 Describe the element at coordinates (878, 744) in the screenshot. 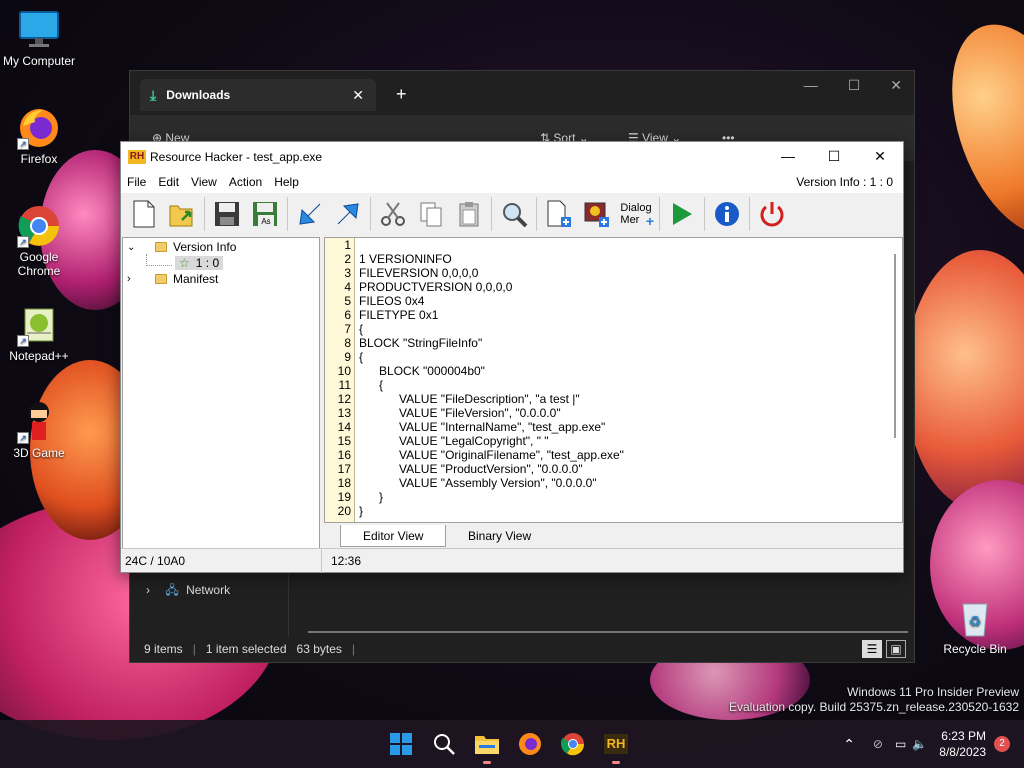

I see `network-status-icon: ⊘` at that location.